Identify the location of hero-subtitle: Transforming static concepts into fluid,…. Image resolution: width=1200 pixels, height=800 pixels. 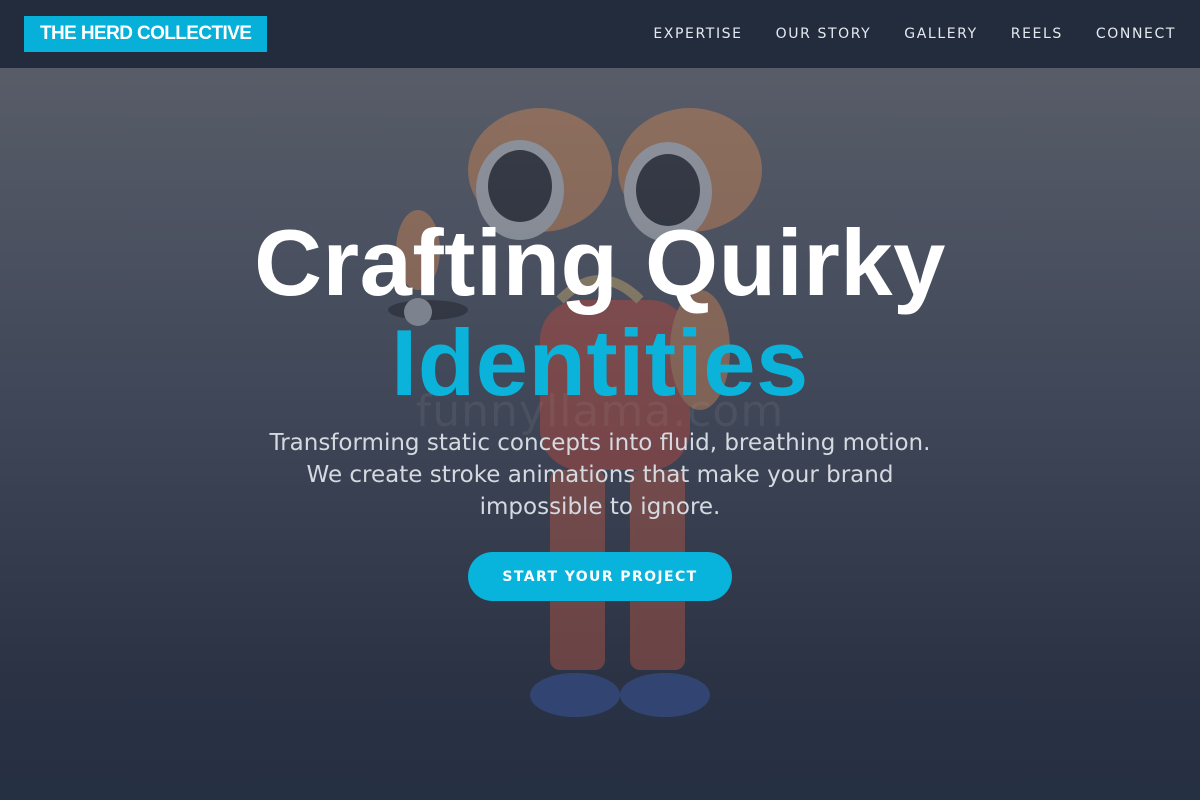
(600, 475).